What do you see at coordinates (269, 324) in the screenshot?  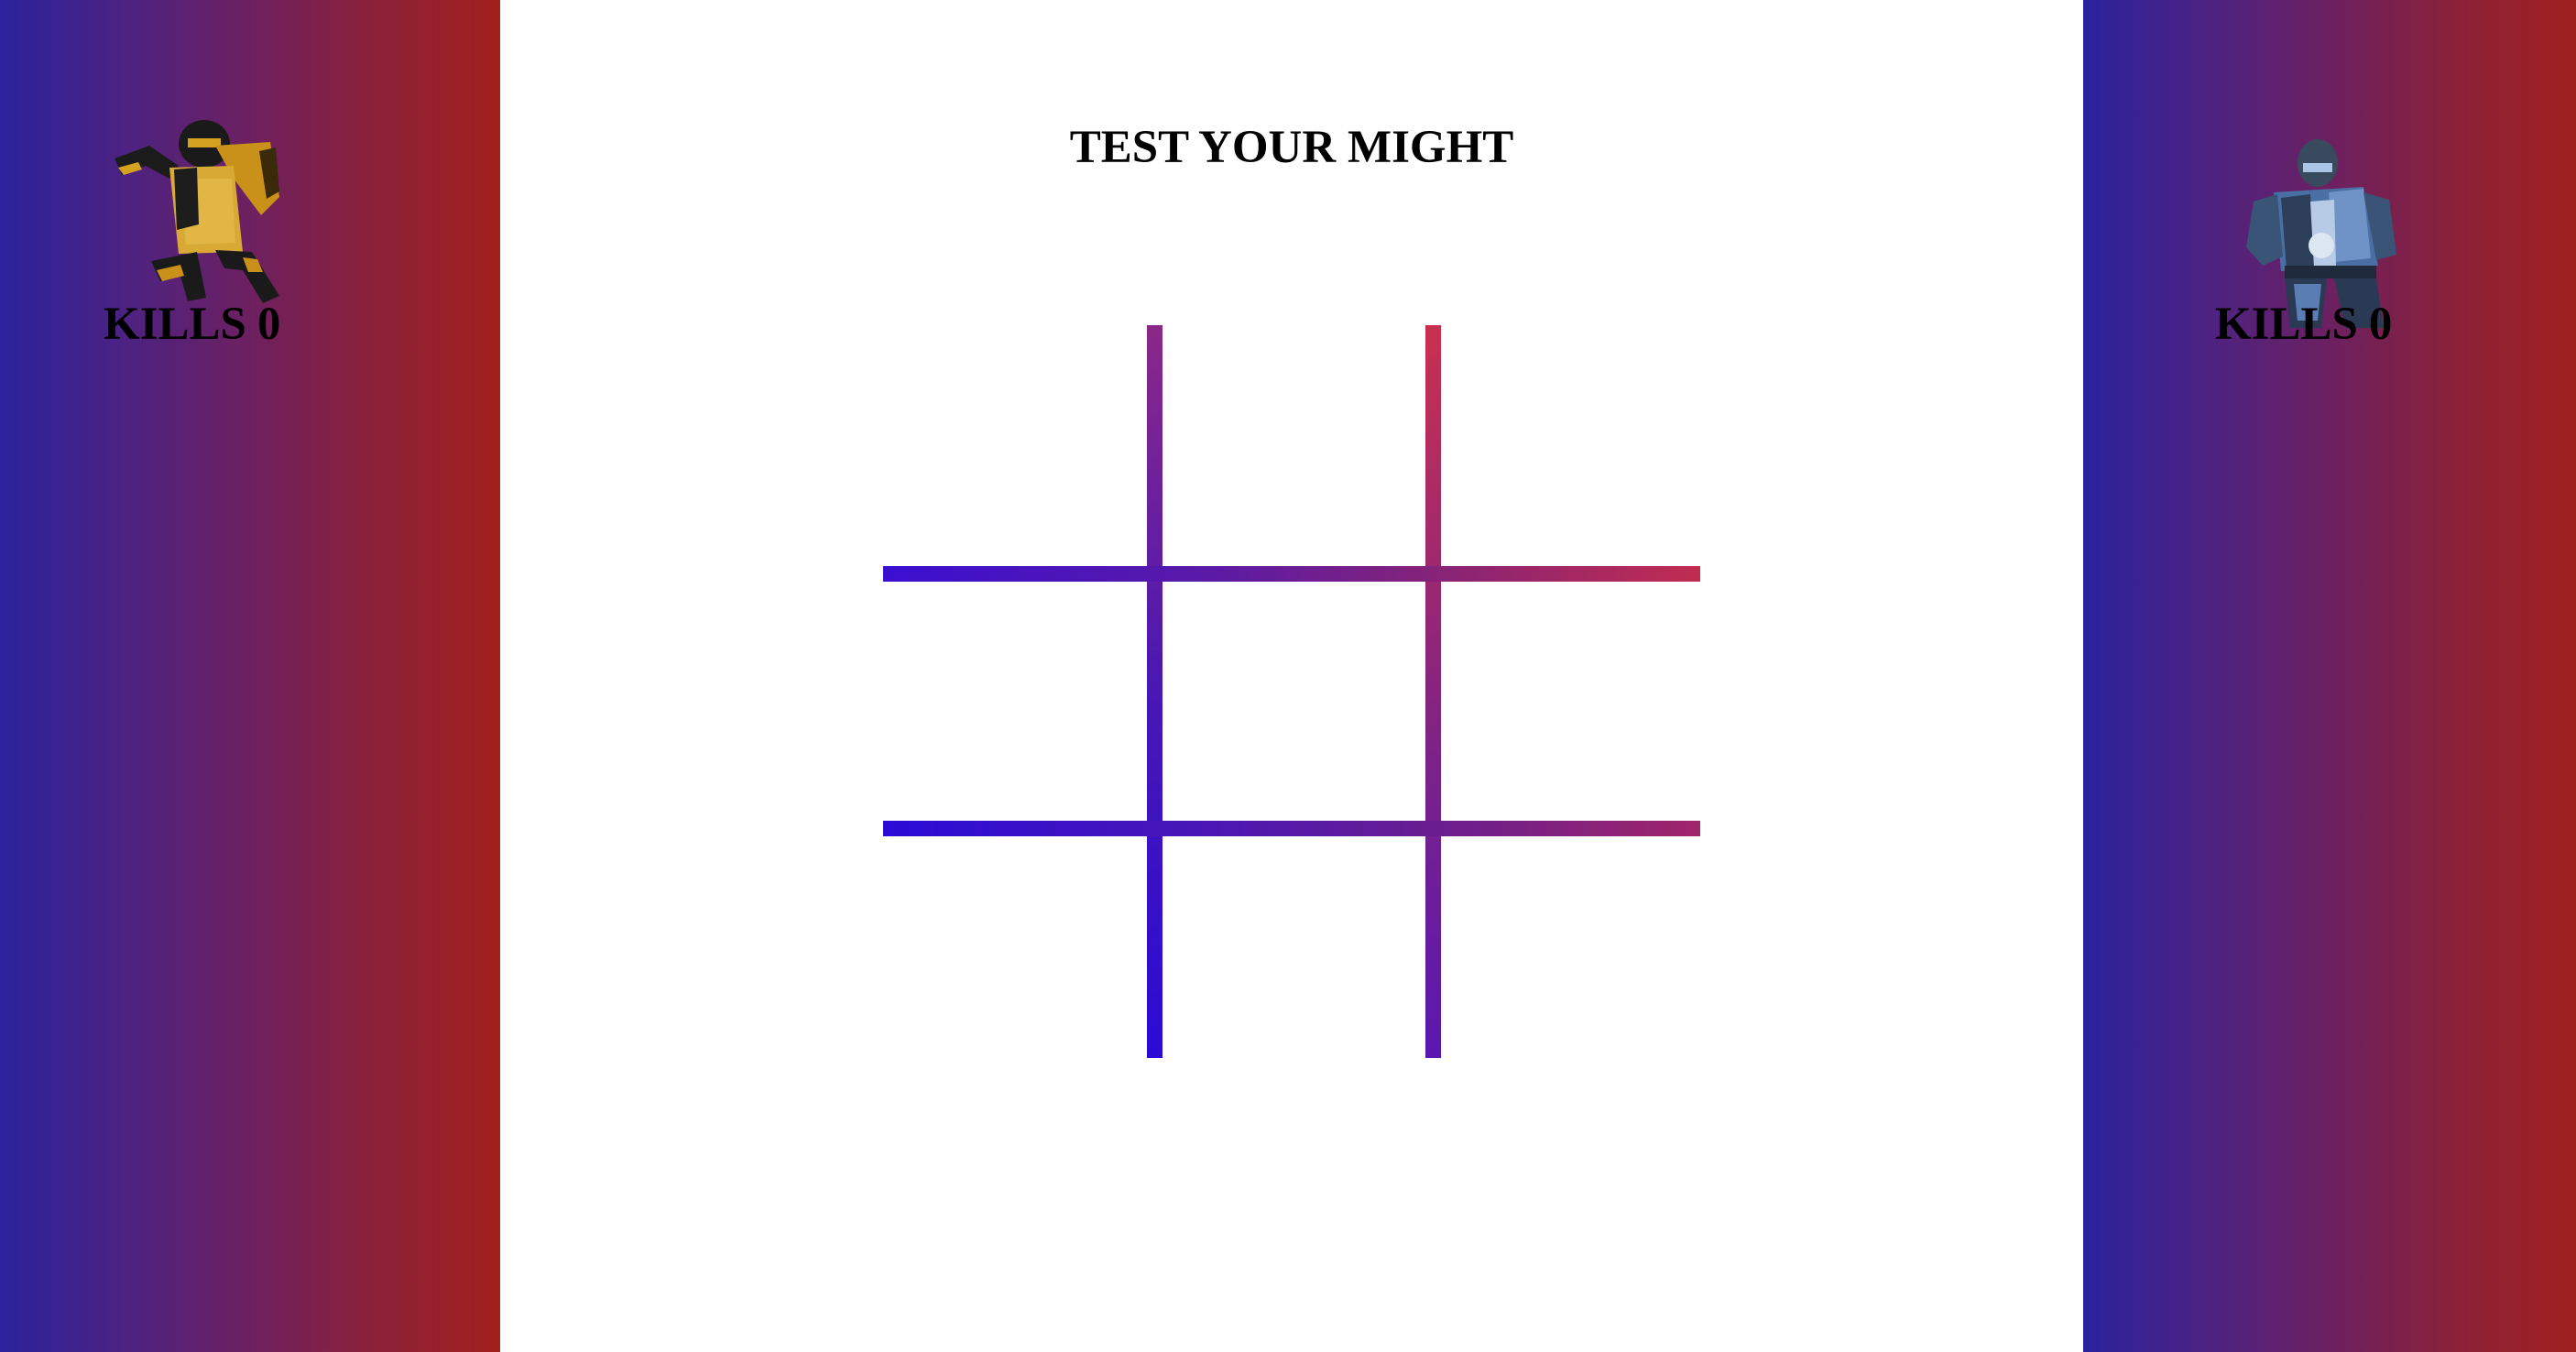 I see `player-one-kills-count: 0` at bounding box center [269, 324].